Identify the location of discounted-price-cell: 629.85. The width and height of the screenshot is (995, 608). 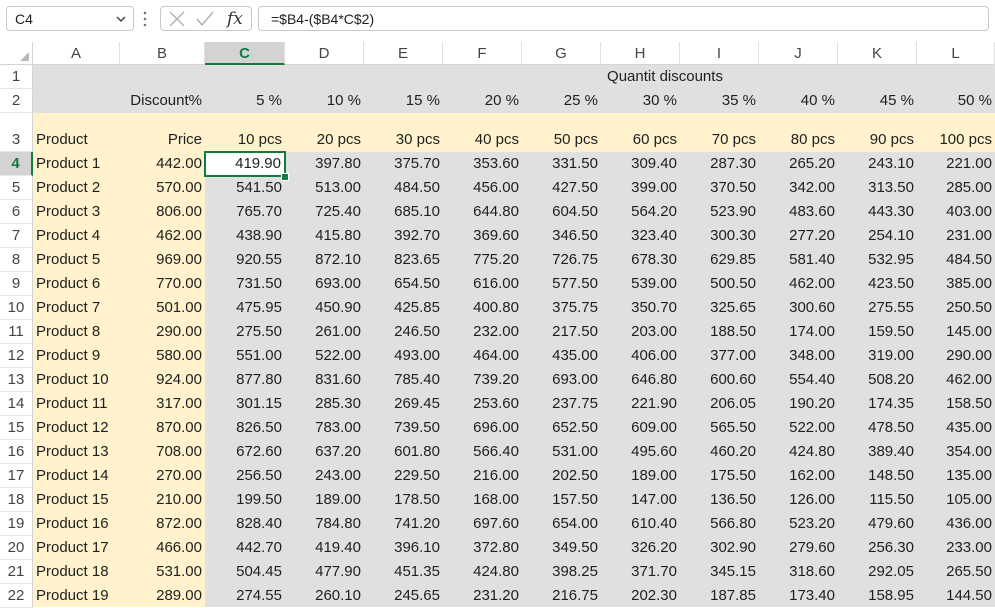
(719, 260).